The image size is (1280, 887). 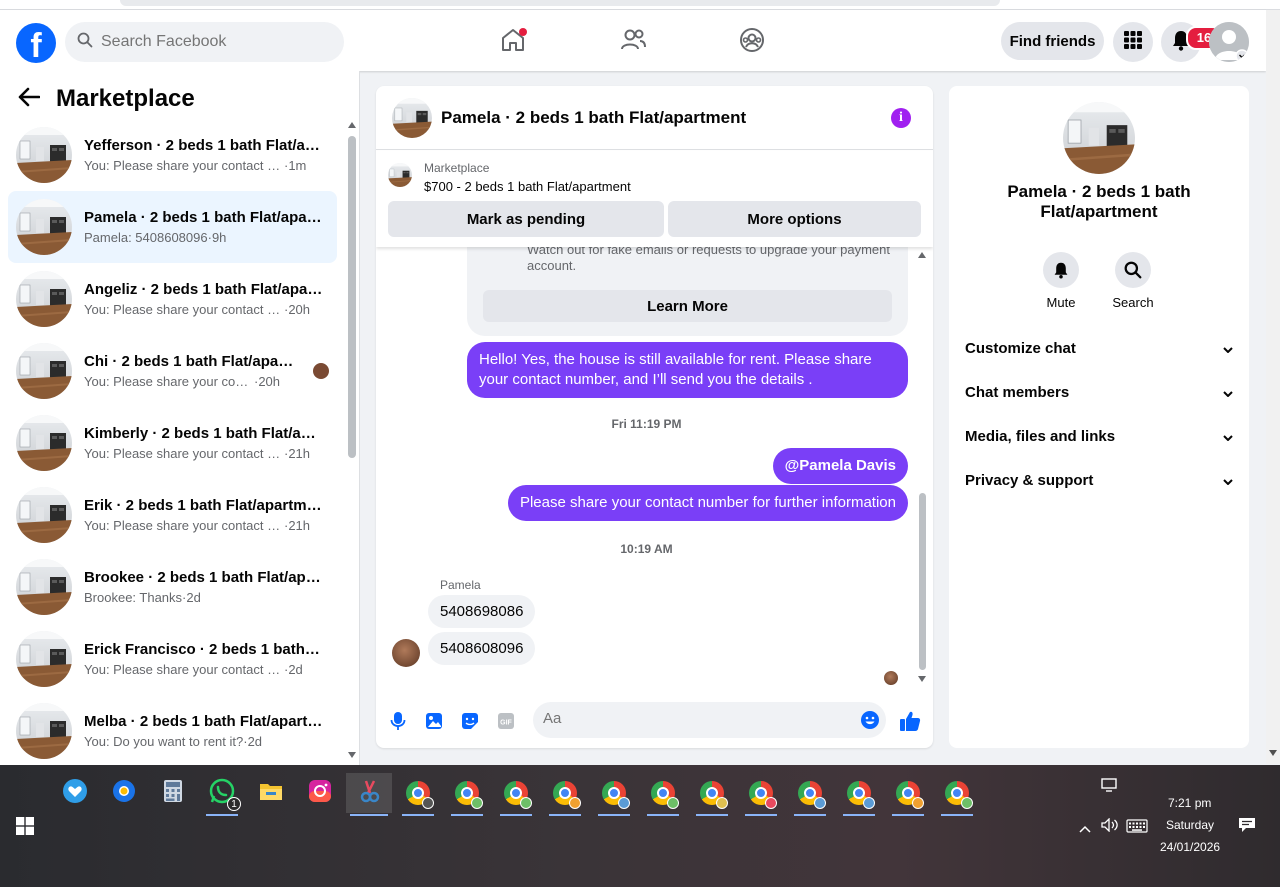 What do you see at coordinates (482, 648) in the screenshot?
I see `incoming-message: 5408608096` at bounding box center [482, 648].